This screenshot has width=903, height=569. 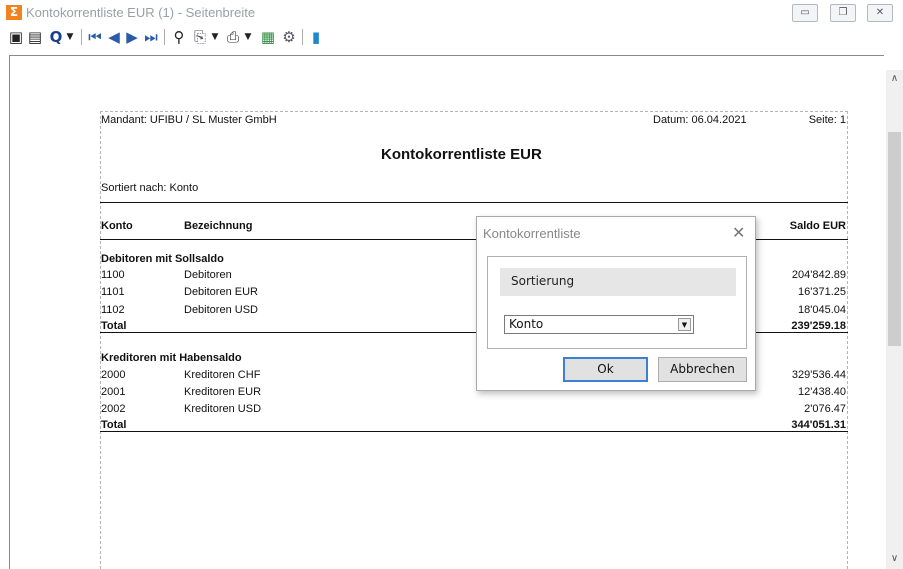 What do you see at coordinates (222, 375) in the screenshot?
I see `row-bezeichnung: Kreditoren CHF` at bounding box center [222, 375].